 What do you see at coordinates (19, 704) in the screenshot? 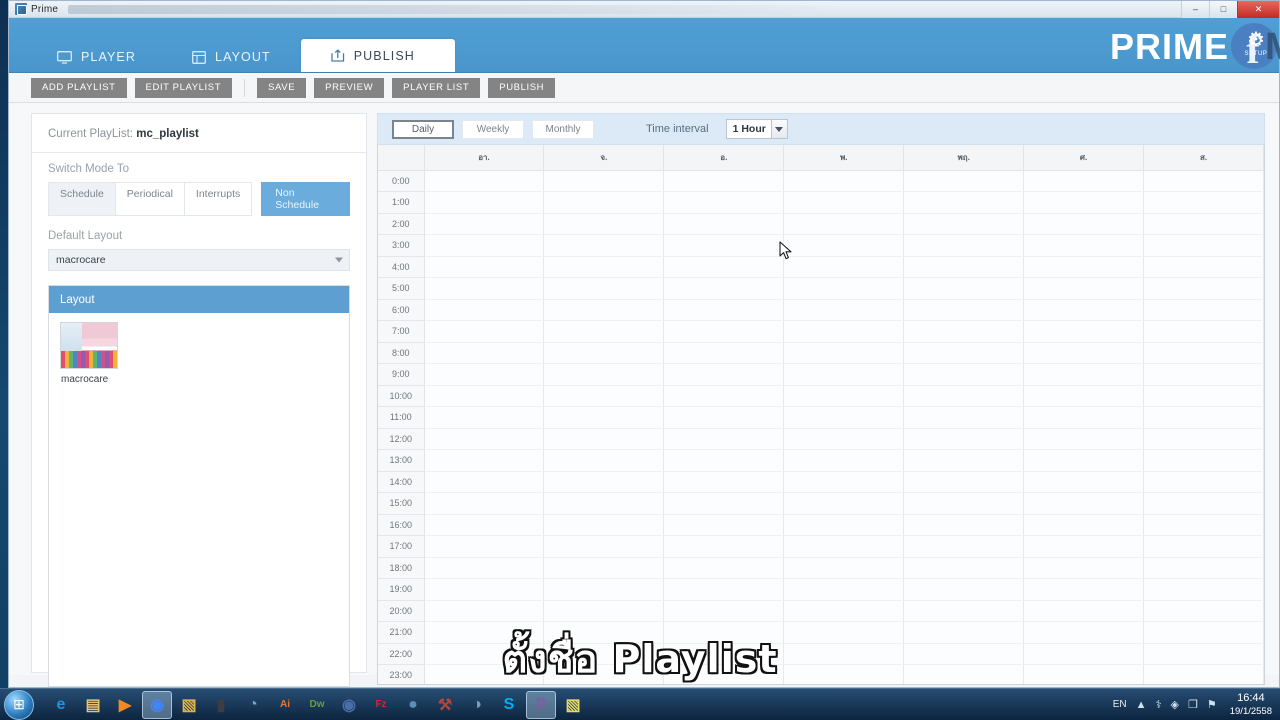
I see `start-button-icon: ⊞` at bounding box center [19, 704].